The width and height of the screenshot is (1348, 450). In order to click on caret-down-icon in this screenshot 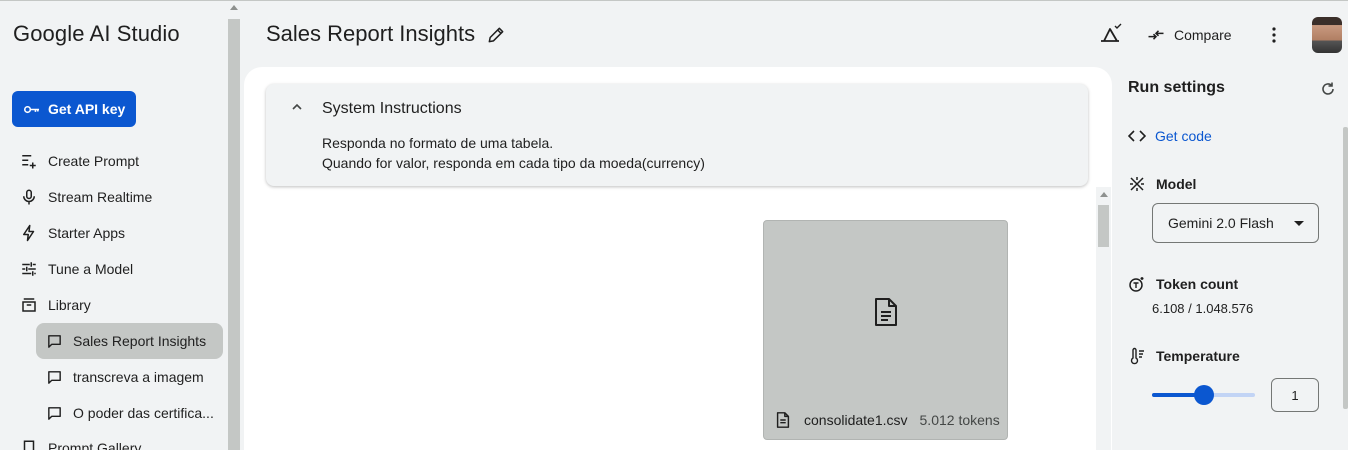, I will do `click(1299, 223)`.